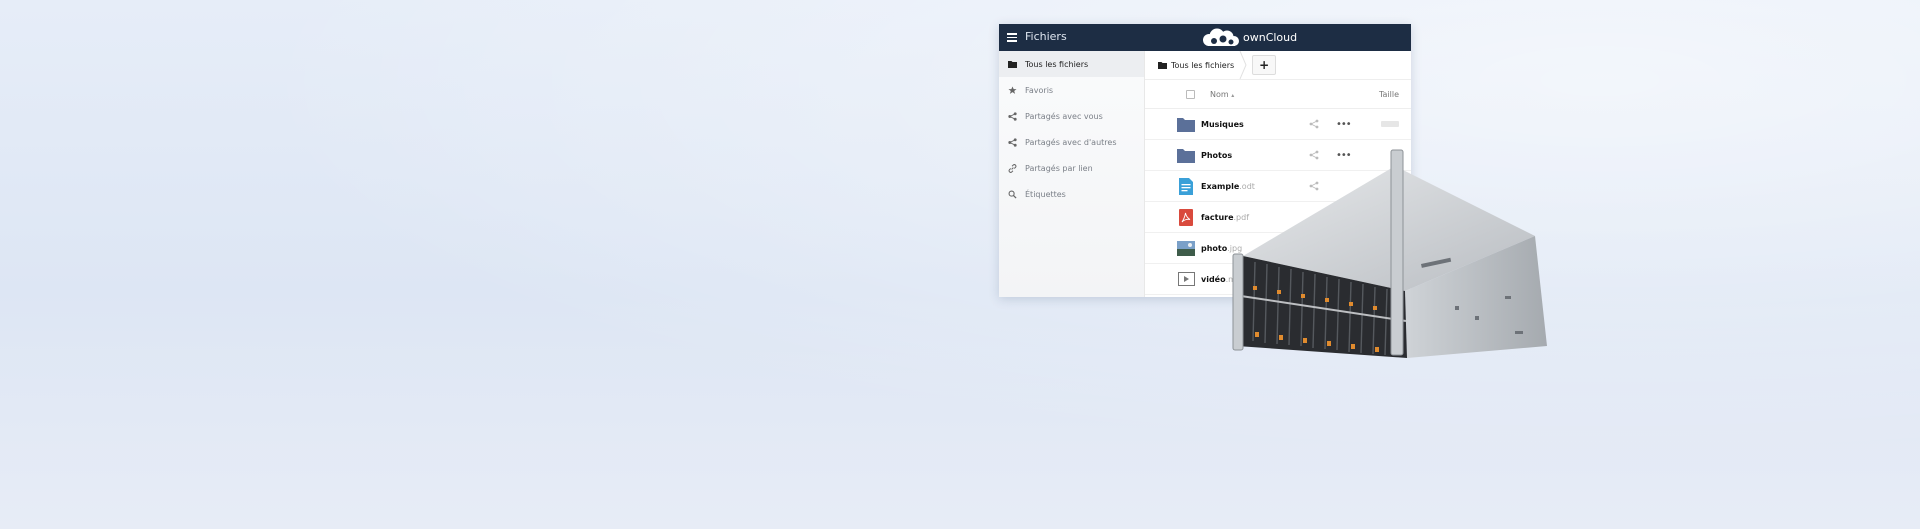 The height and width of the screenshot is (529, 1920). Describe the element at coordinates (1203, 65) in the screenshot. I see `breadcrumb-label: Tous les fichiers` at that location.